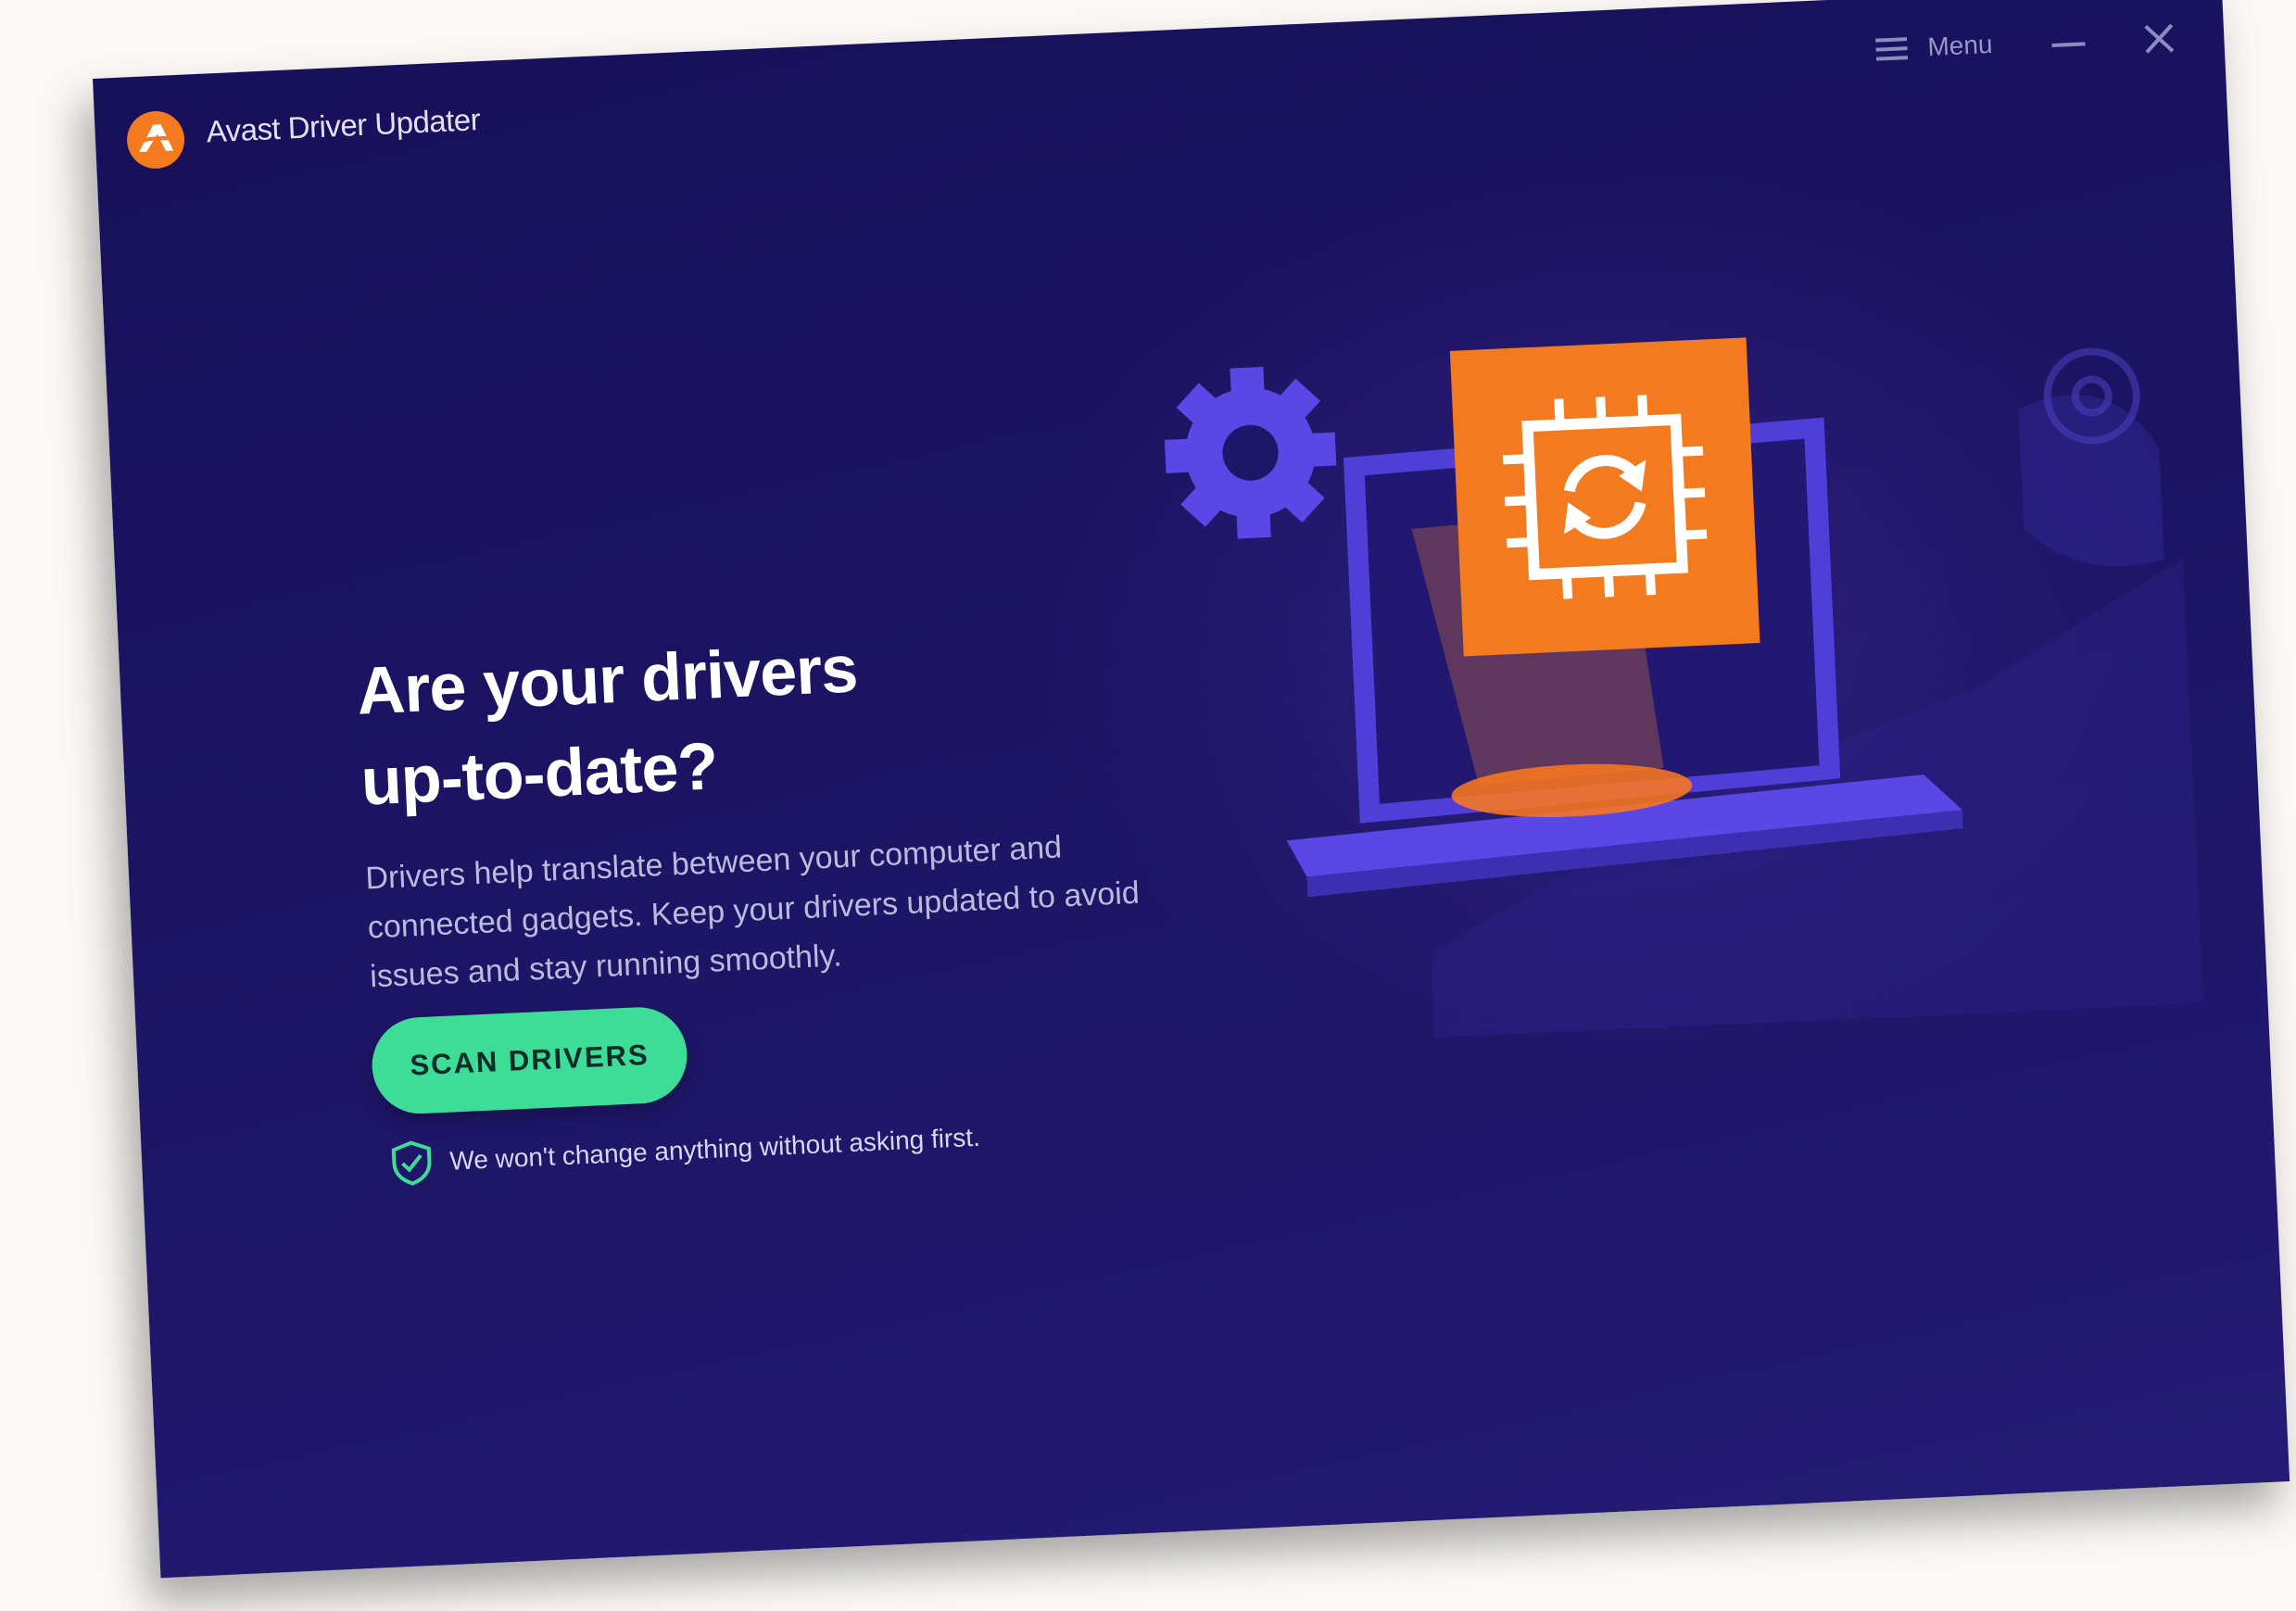 The width and height of the screenshot is (2296, 1611). What do you see at coordinates (411, 1163) in the screenshot?
I see `shield-check-icon` at bounding box center [411, 1163].